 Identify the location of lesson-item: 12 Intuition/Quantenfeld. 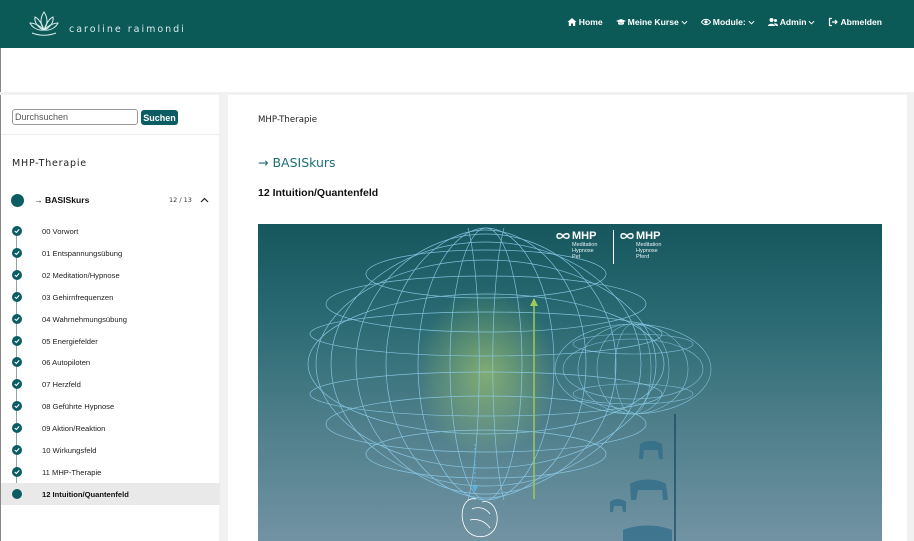
(110, 493).